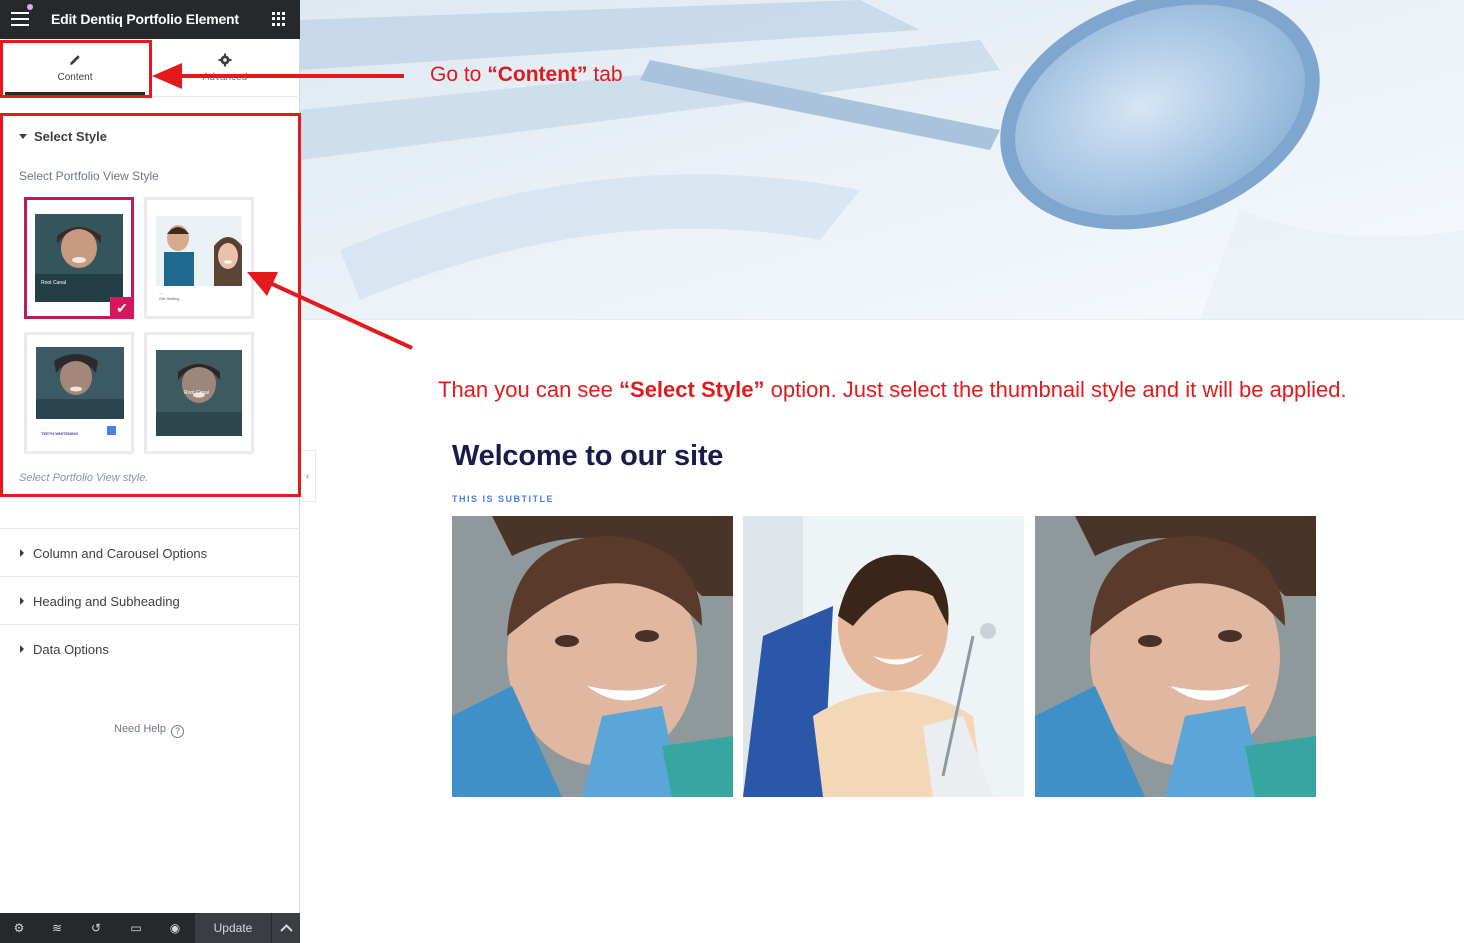  Describe the element at coordinates (330, 311) in the screenshot. I see `arrow-to-select-style` at that location.